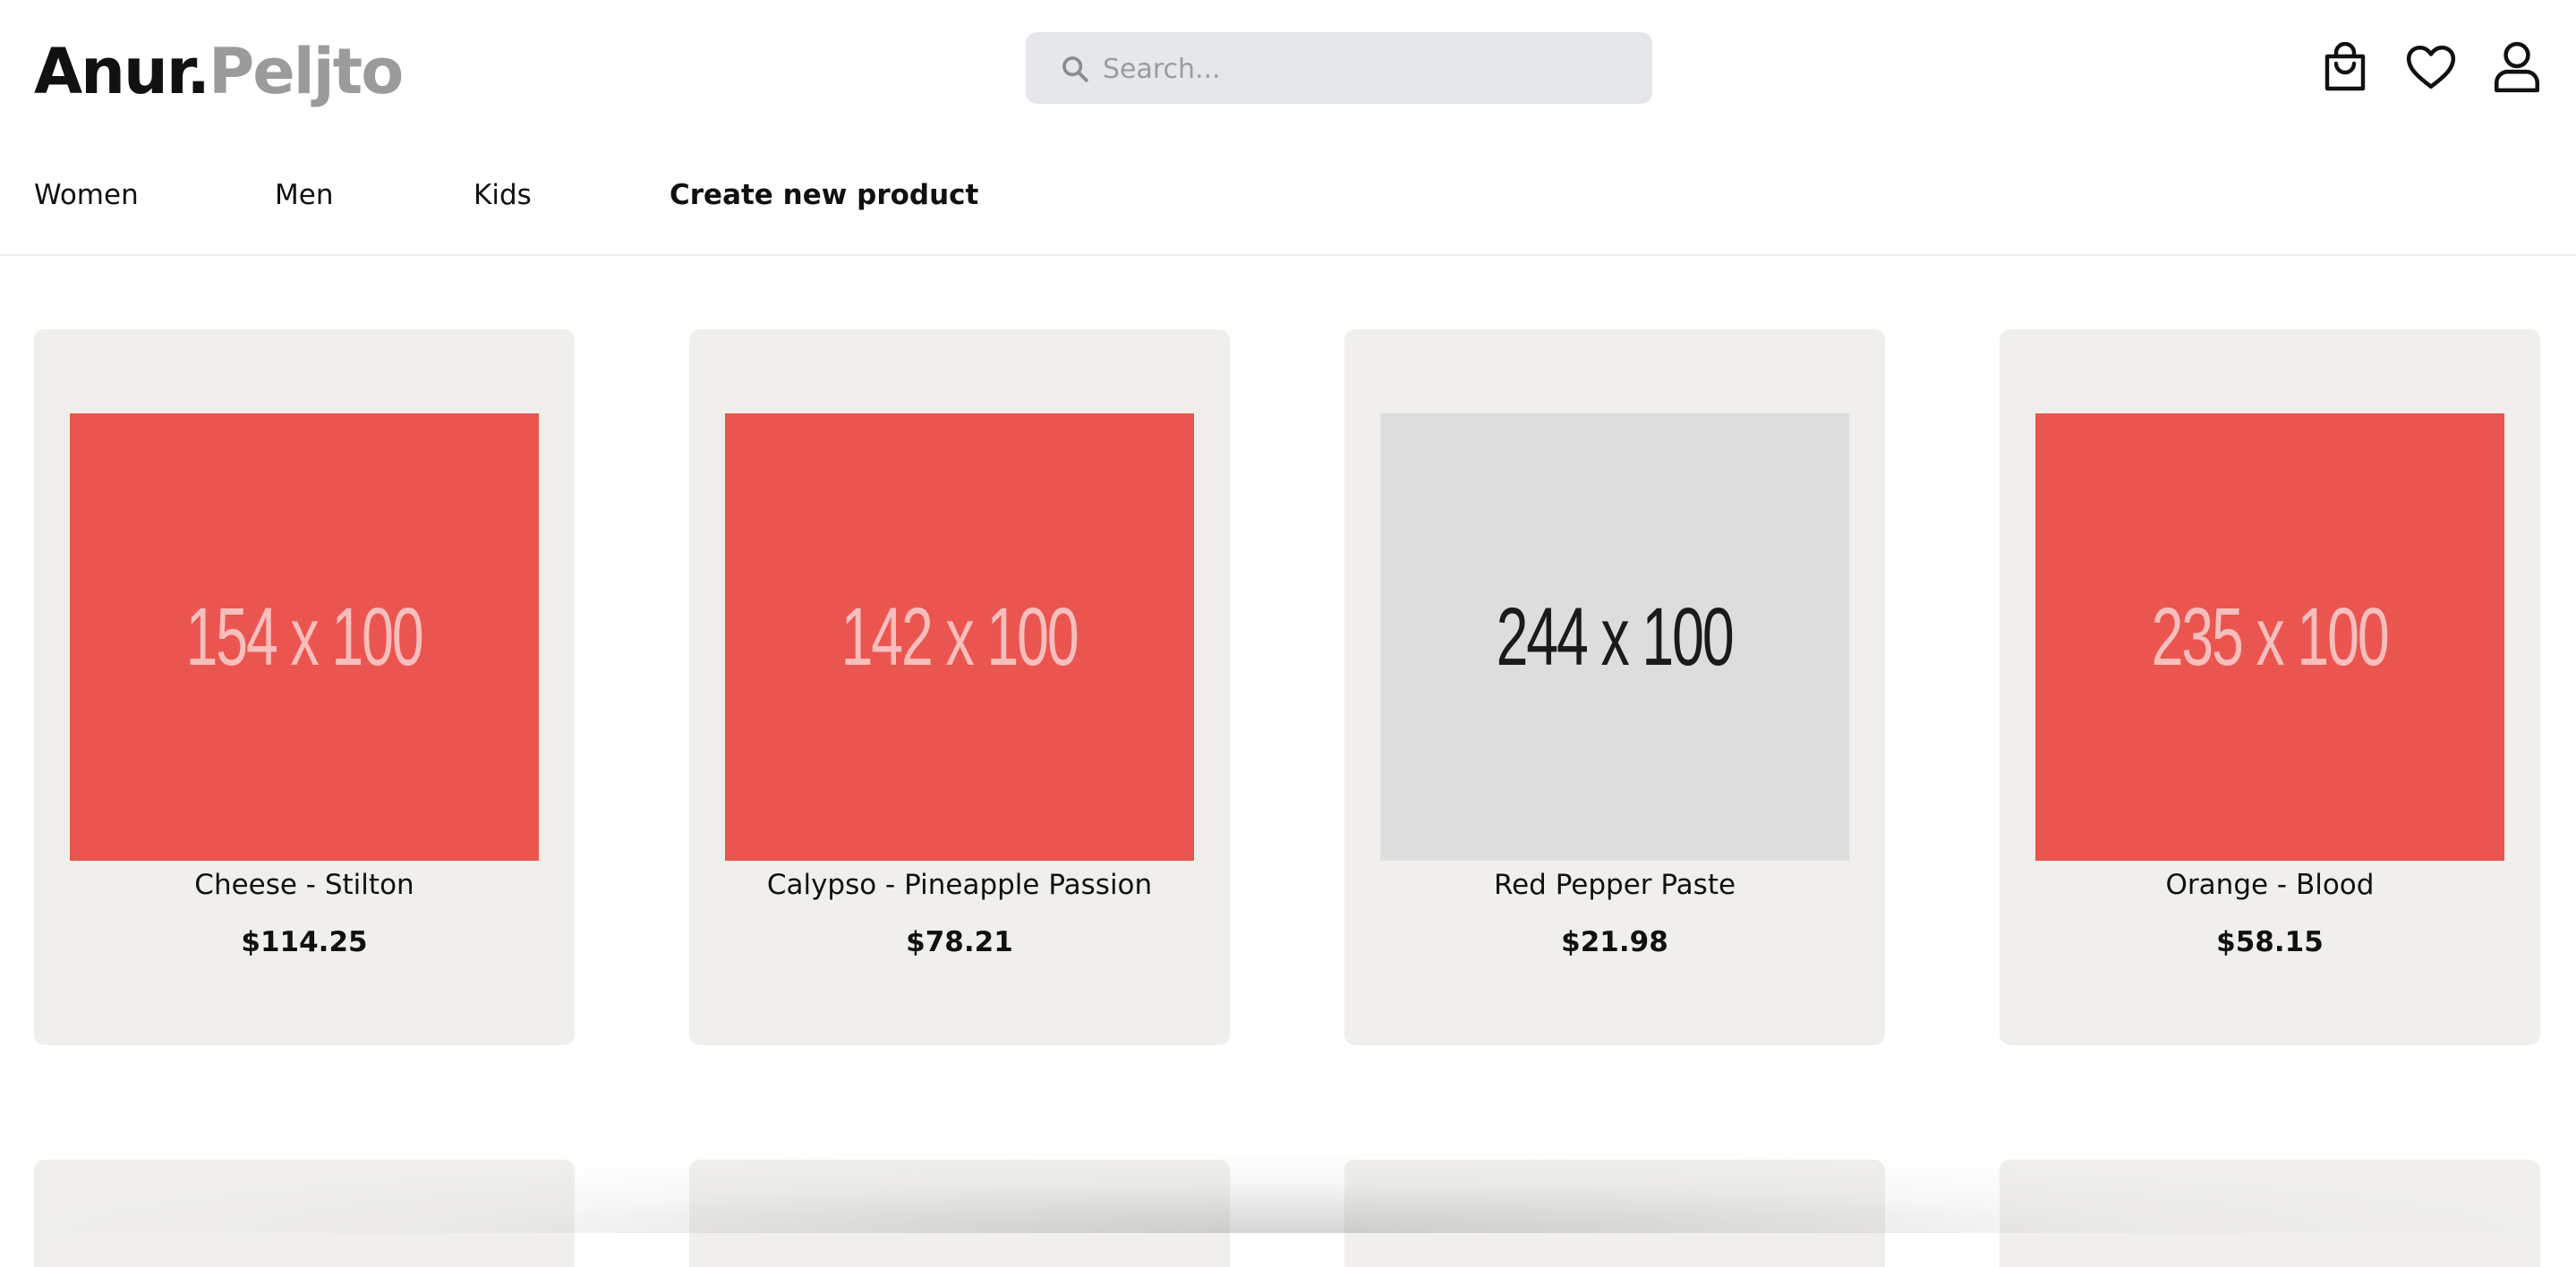  I want to click on product-image: 154 x 100, so click(304, 637).